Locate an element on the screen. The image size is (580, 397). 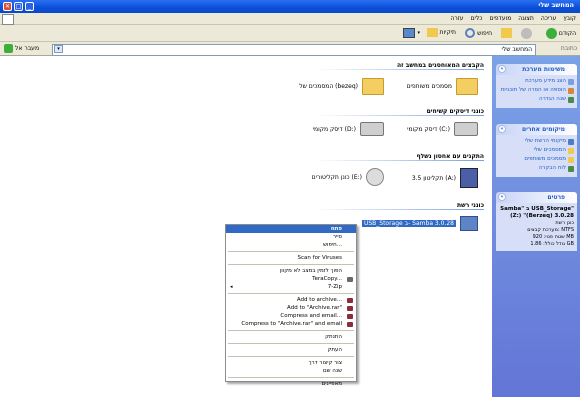
address-dropdown-icon: ▾ is located at coordinates (58, 49).